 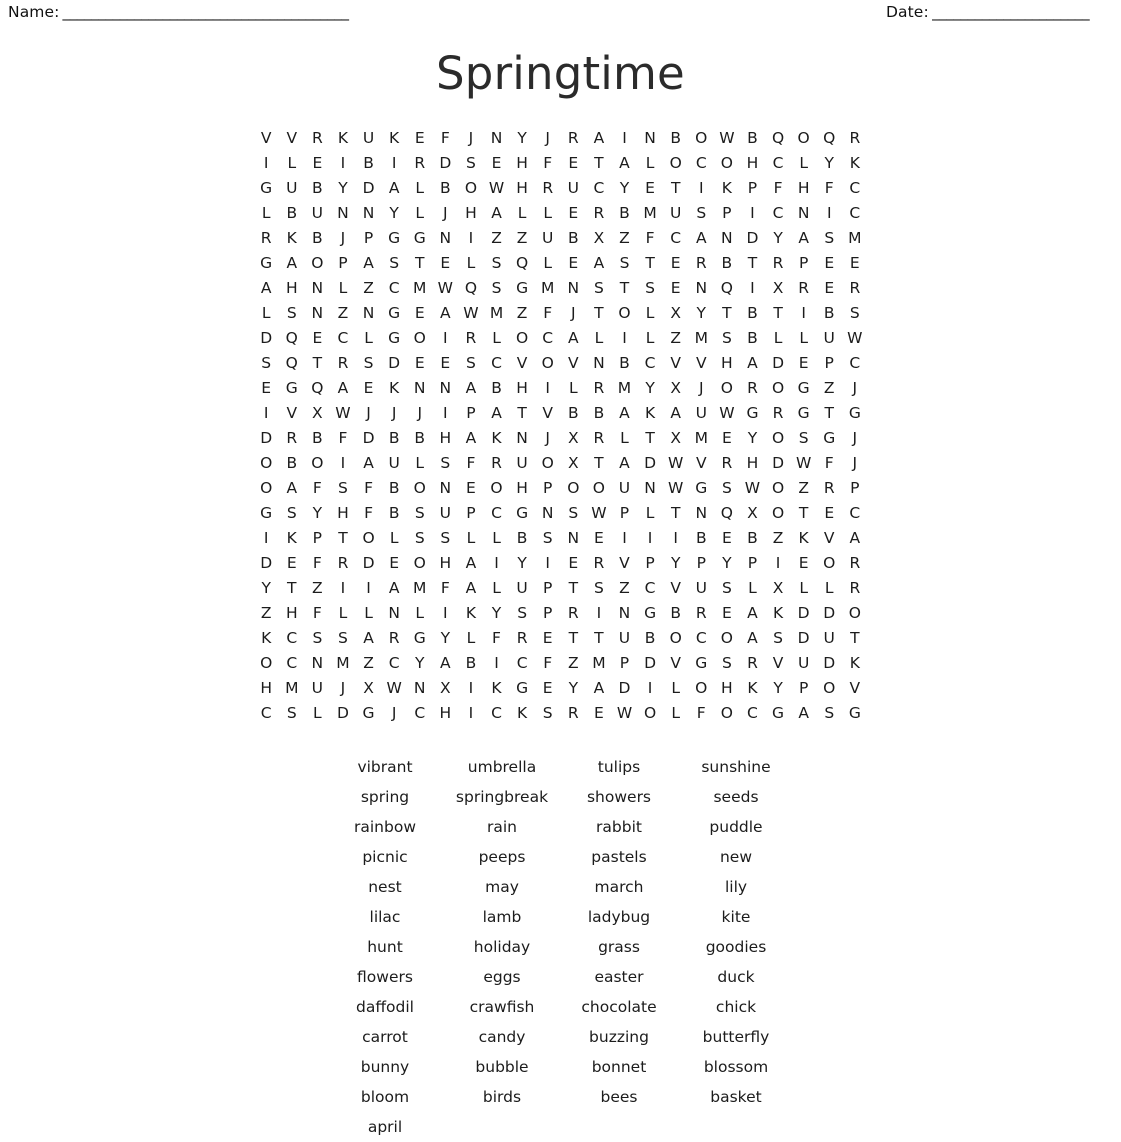 I want to click on grid-letter: M, so click(x=650, y=213).